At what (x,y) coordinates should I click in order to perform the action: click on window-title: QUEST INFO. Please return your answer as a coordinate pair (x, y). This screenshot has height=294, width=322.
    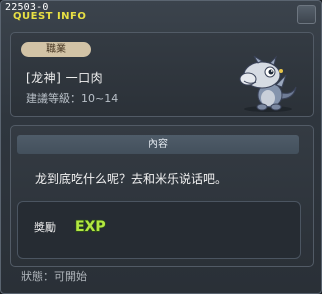
    Looking at the image, I should click on (50, 16).